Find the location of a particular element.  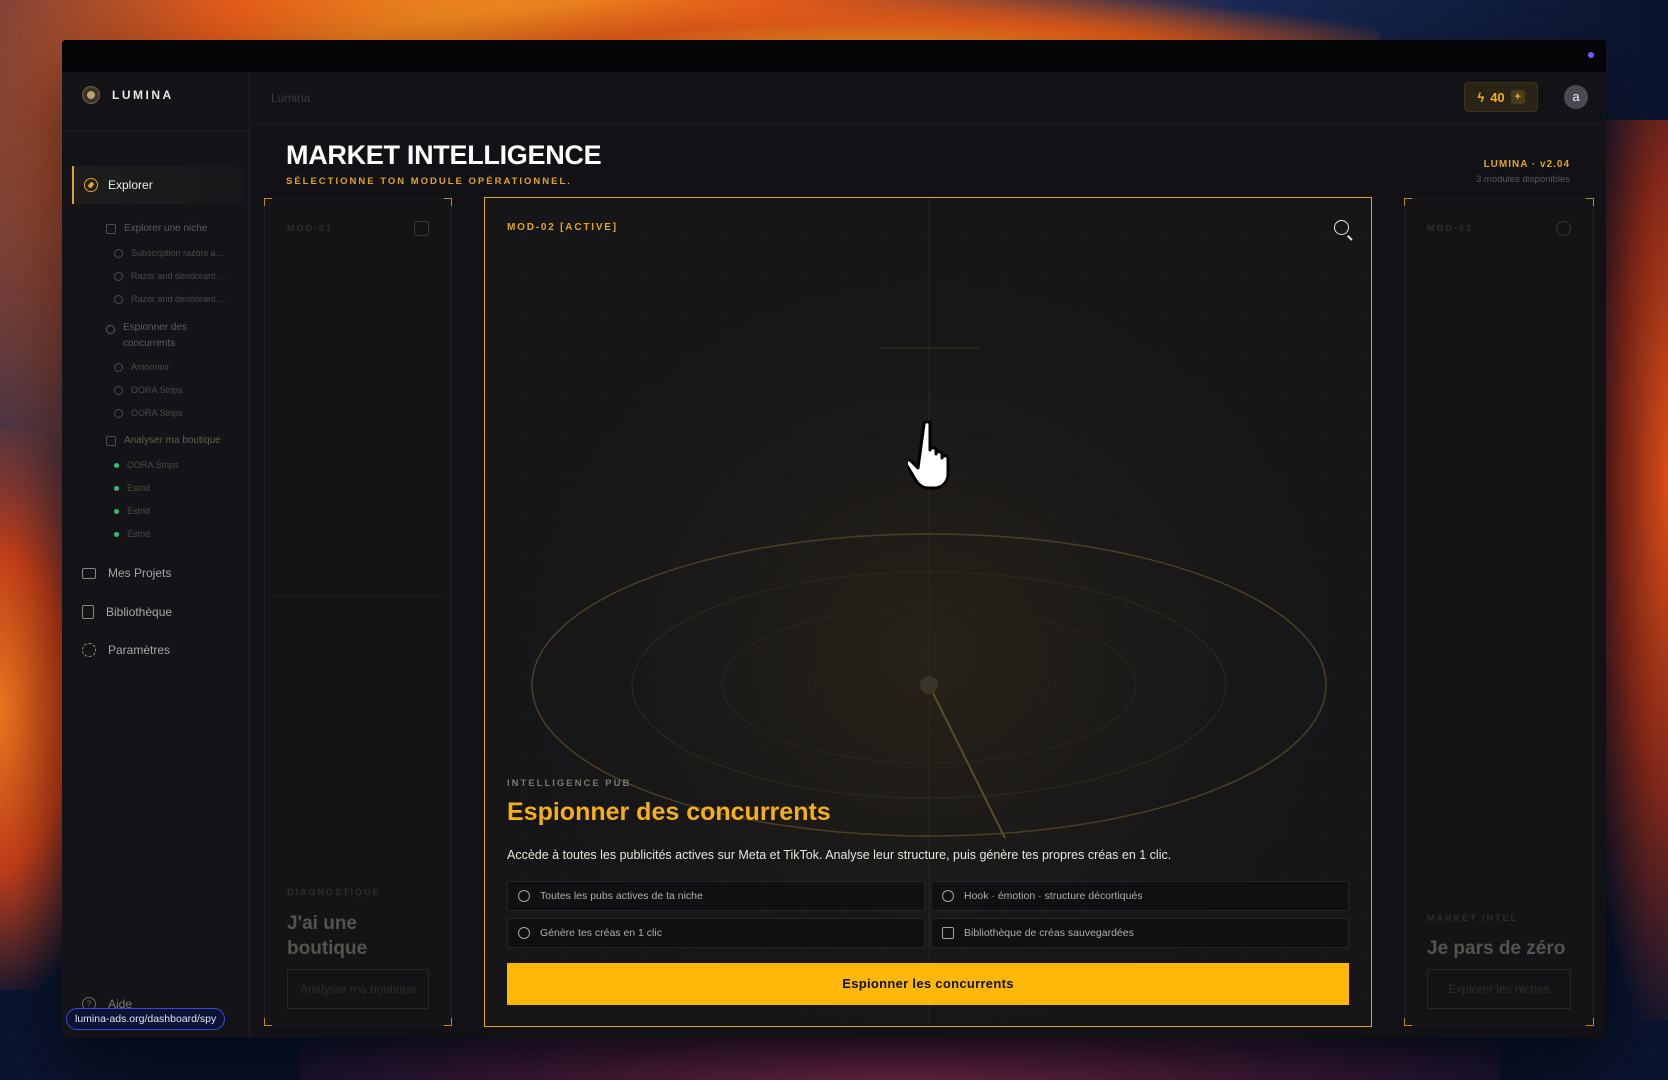

brand: LUMINA is located at coordinates (128, 95).